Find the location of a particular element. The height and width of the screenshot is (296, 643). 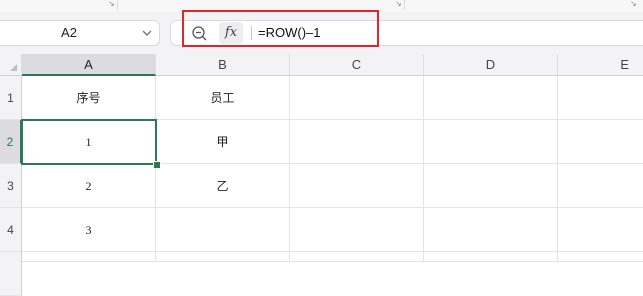

cell-a2: 1 is located at coordinates (89, 142).